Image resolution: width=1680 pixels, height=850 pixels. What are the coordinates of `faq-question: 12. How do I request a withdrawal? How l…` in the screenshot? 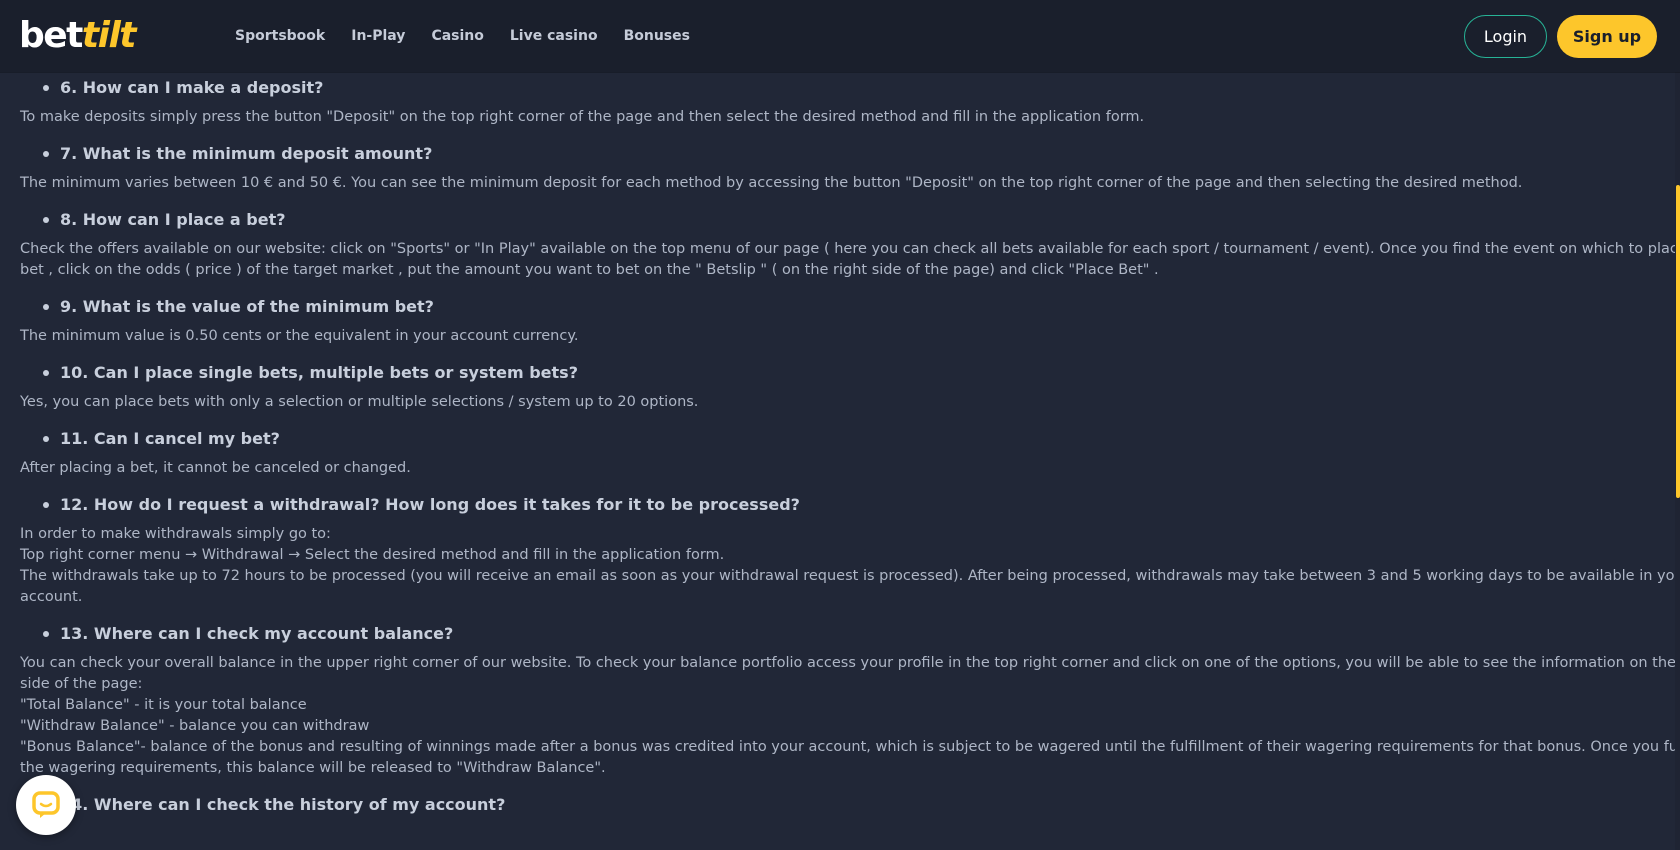 It's located at (840, 505).